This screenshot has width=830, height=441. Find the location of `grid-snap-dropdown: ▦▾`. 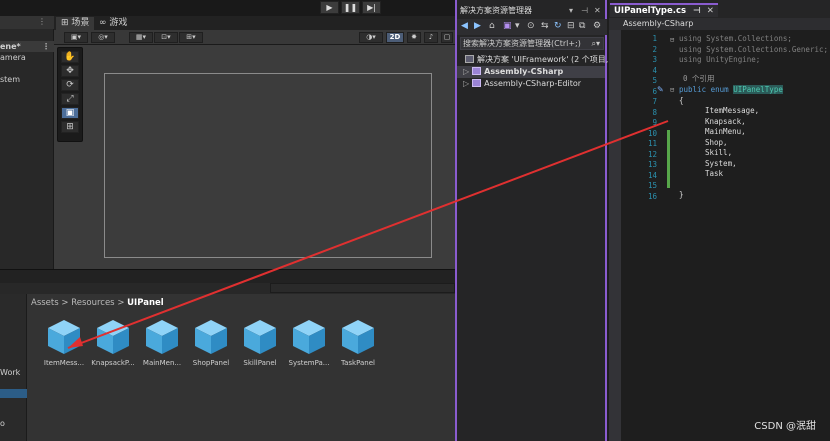

grid-snap-dropdown: ▦▾ is located at coordinates (141, 37).